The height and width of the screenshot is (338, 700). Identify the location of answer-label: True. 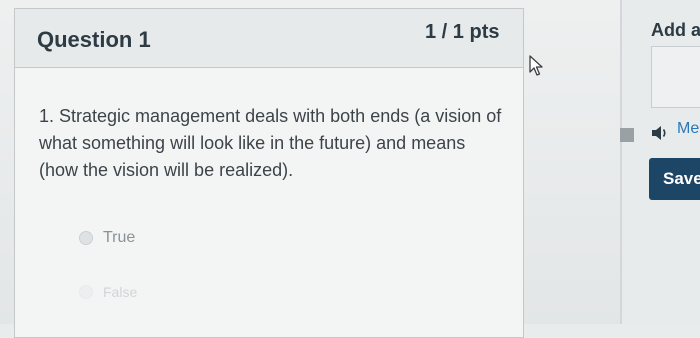
(119, 237).